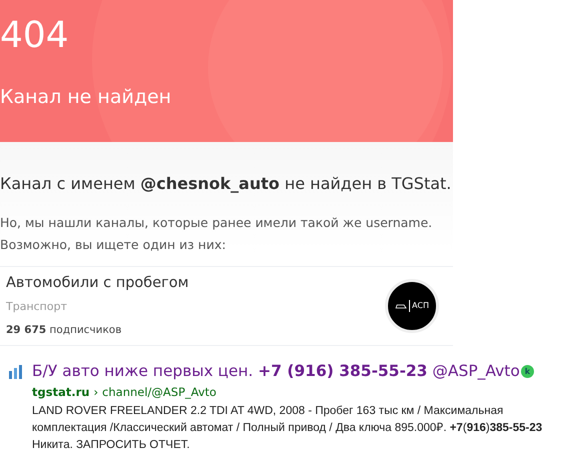 The width and height of the screenshot is (573, 462). I want to click on k-badge: k, so click(527, 371).